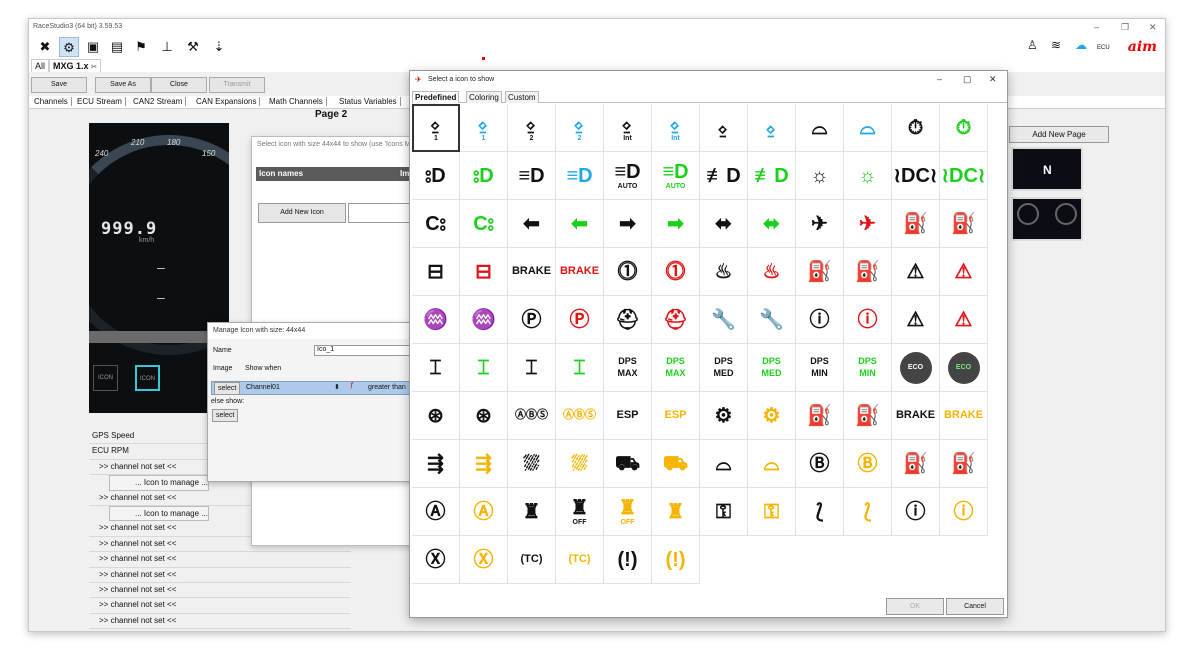 This screenshot has height=657, width=1200. What do you see at coordinates (580, 512) in the screenshot?
I see `stability-off-icon: ♜ OFF` at bounding box center [580, 512].